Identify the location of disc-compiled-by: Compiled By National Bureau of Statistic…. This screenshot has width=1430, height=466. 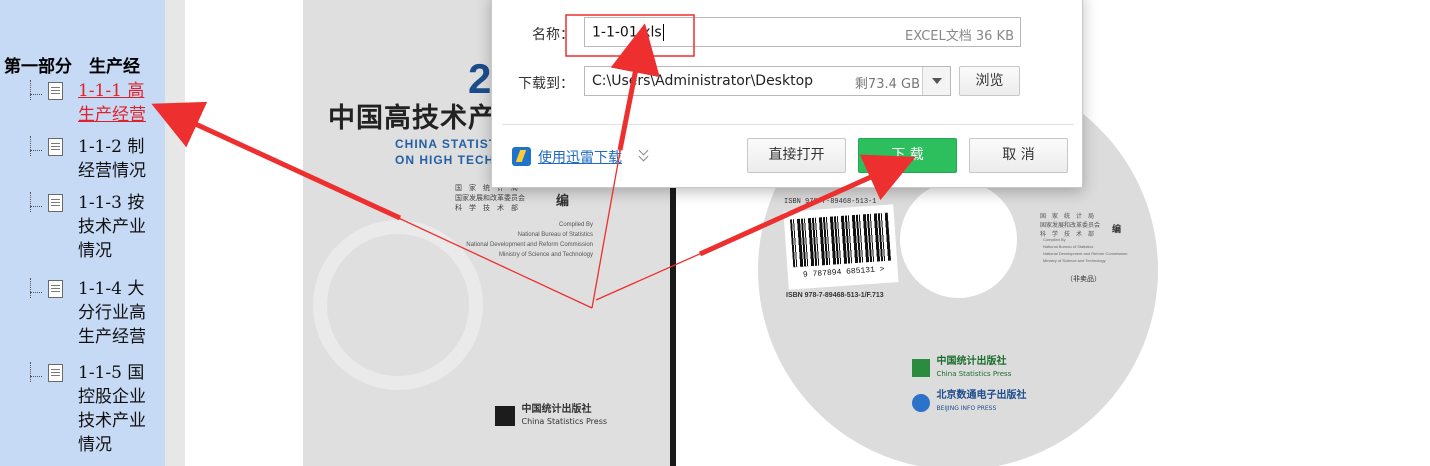
(1093, 250).